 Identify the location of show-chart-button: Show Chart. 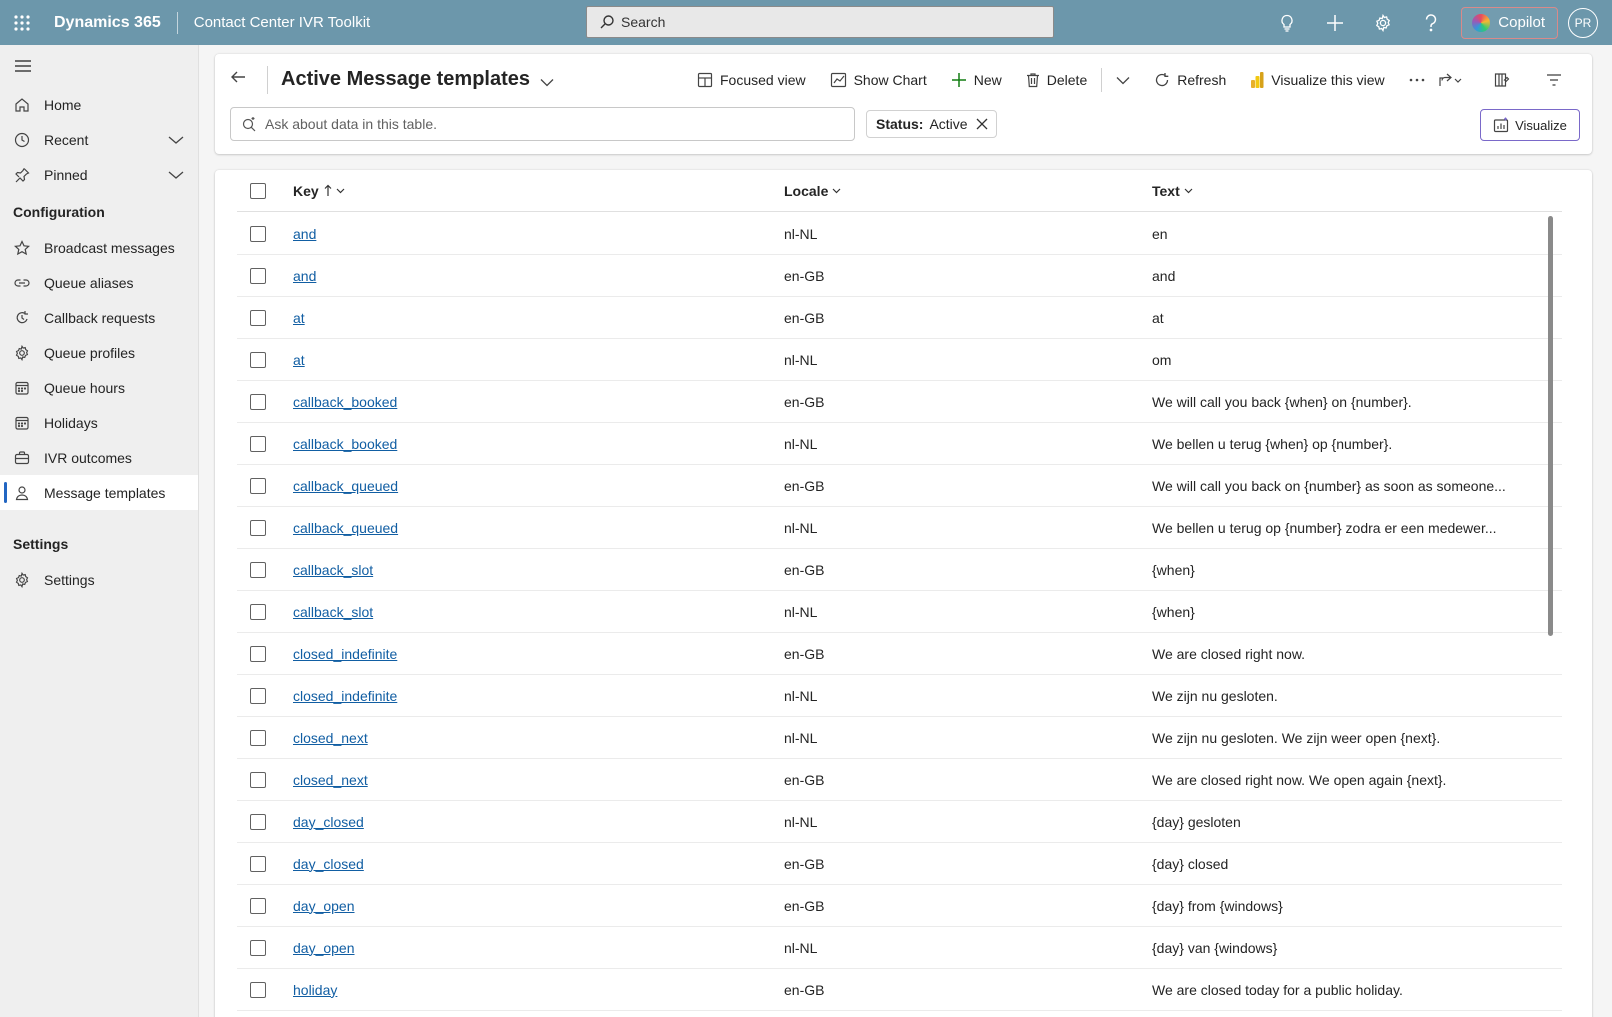
(878, 80).